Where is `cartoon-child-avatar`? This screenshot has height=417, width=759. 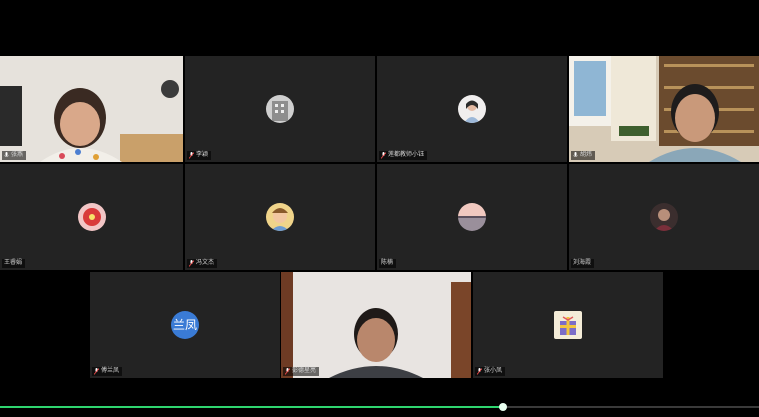
cartoon-child-avatar is located at coordinates (280, 217).